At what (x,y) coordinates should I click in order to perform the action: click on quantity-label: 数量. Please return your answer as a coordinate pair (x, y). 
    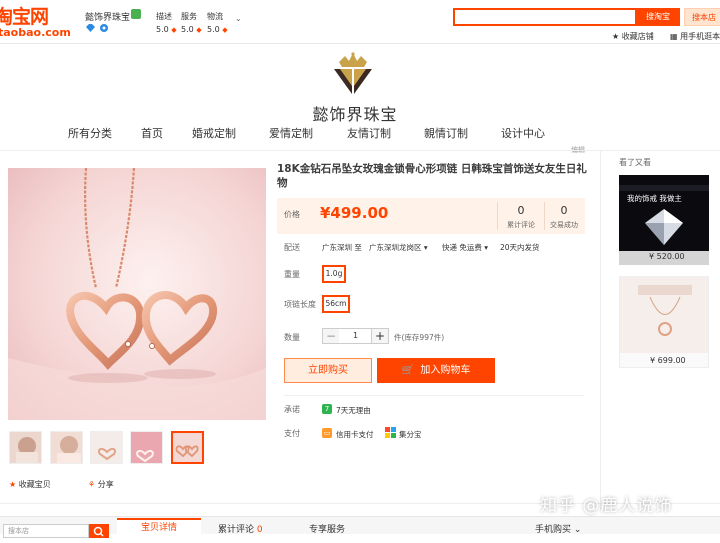
    Looking at the image, I should click on (292, 337).